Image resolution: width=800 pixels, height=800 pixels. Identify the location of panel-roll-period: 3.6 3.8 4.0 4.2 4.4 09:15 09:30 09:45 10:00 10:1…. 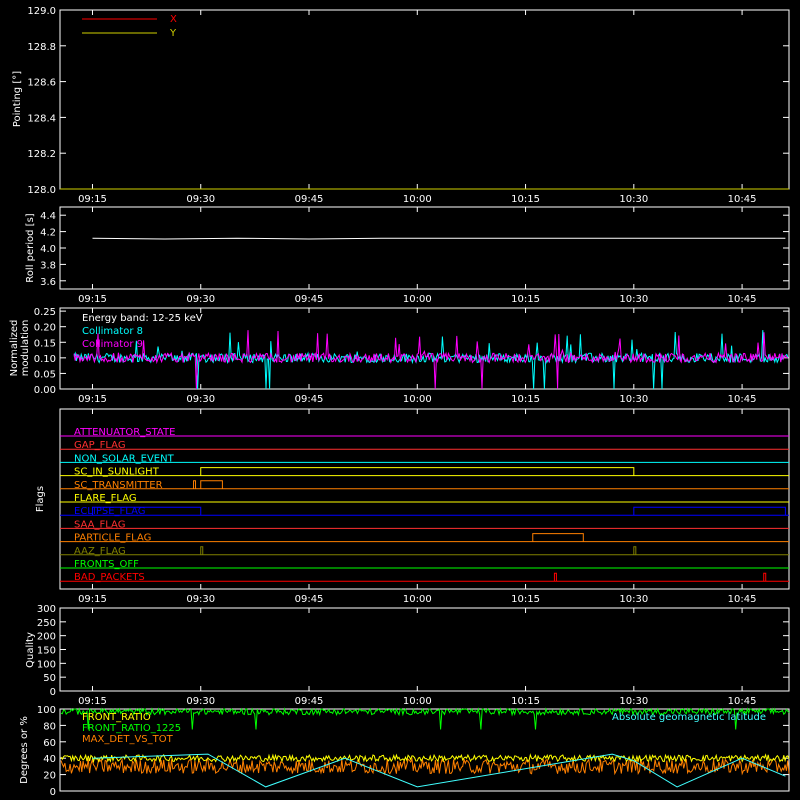
(407, 255).